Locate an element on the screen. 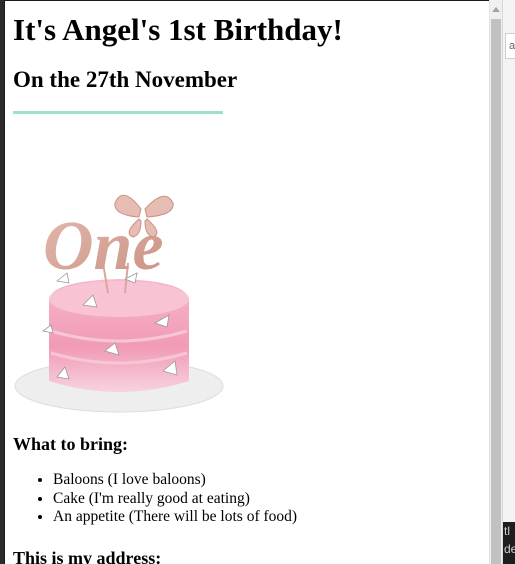 The image size is (515, 564). background-window: arc tl de is located at coordinates (508, 282).